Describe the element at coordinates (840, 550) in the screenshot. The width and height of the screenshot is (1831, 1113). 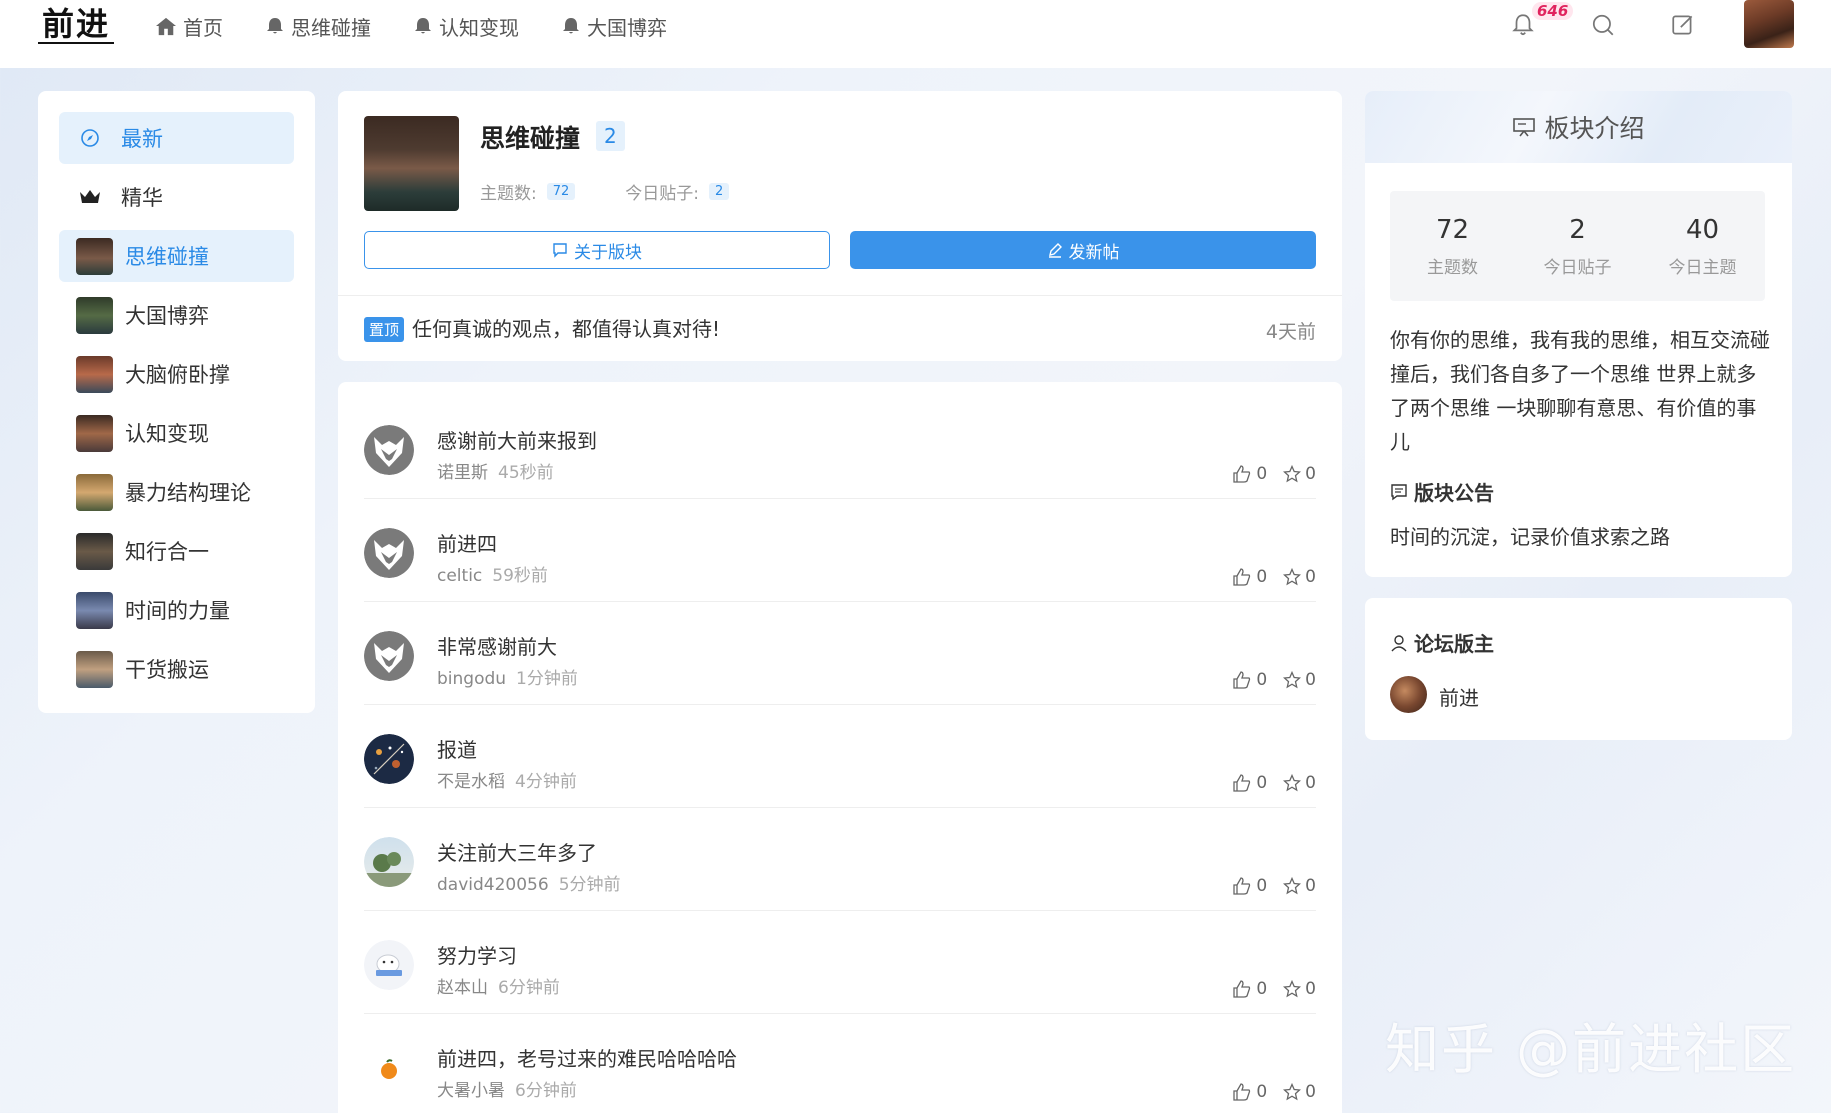
I see `post-item: 前进四 celtic 59秒前 0 0` at that location.